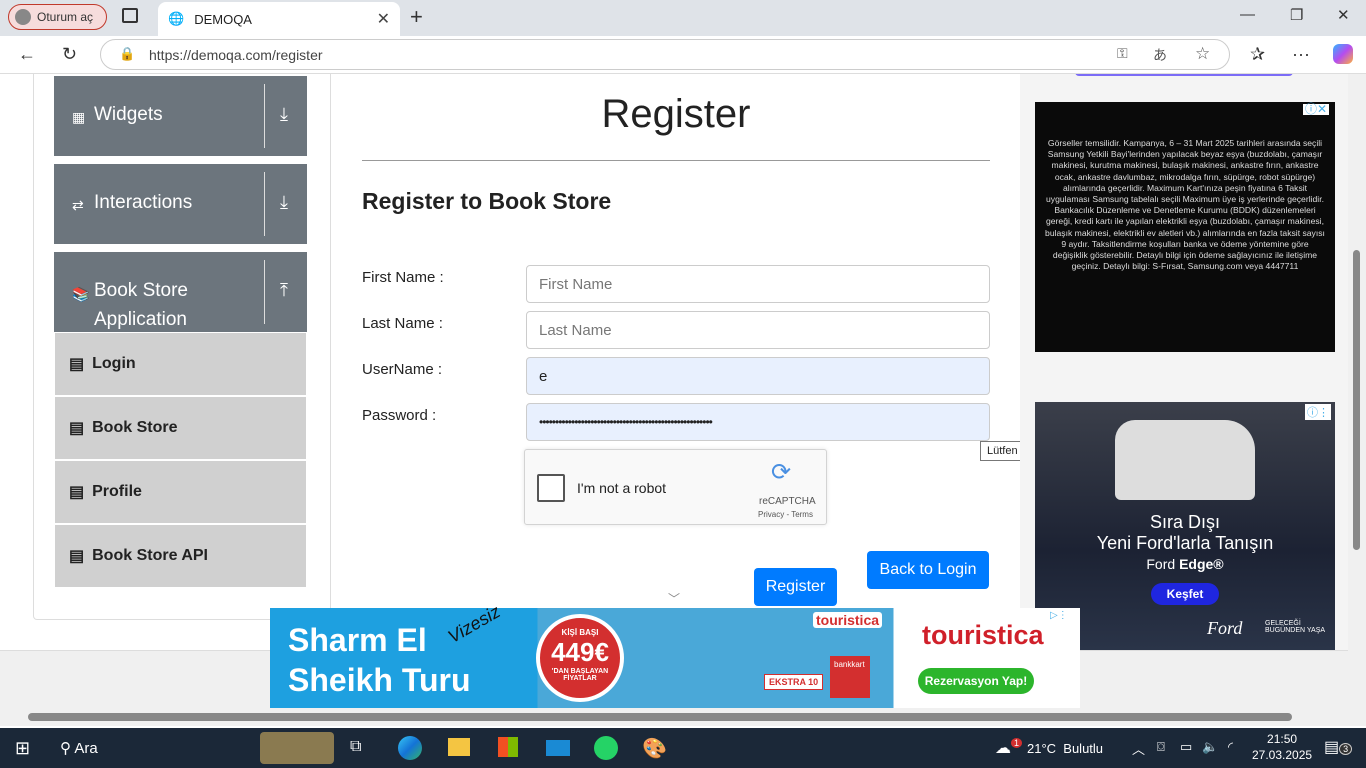 This screenshot has height=768, width=1366. What do you see at coordinates (383, 19) in the screenshot?
I see `close-tab-icon: ✕` at bounding box center [383, 19].